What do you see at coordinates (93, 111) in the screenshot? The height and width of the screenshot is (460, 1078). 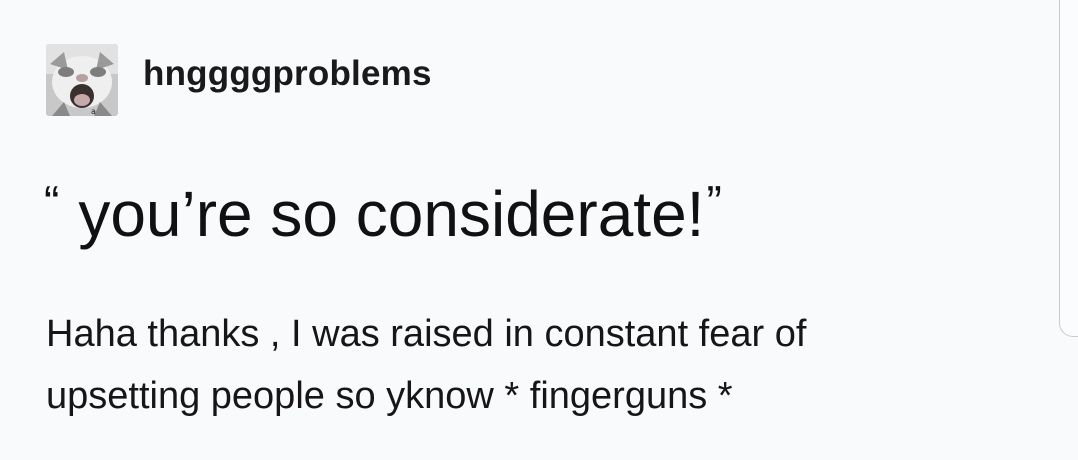 I see `avatar-caption: a` at bounding box center [93, 111].